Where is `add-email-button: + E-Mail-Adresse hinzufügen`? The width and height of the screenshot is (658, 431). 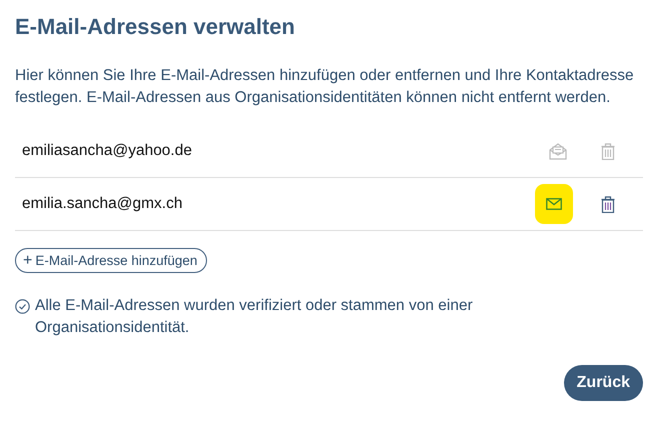 add-email-button: + E-Mail-Adresse hinzufügen is located at coordinates (111, 260).